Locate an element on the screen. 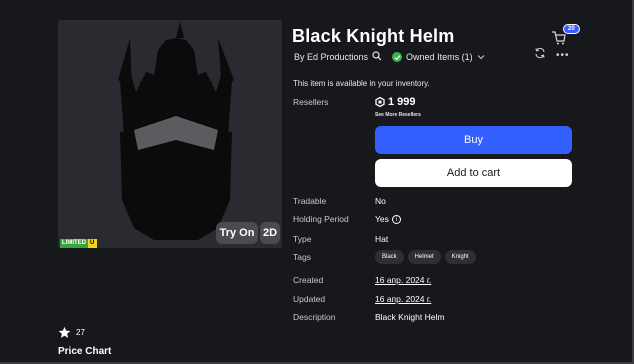 The image size is (634, 364). limited-label: LIMITED is located at coordinates (74, 243).